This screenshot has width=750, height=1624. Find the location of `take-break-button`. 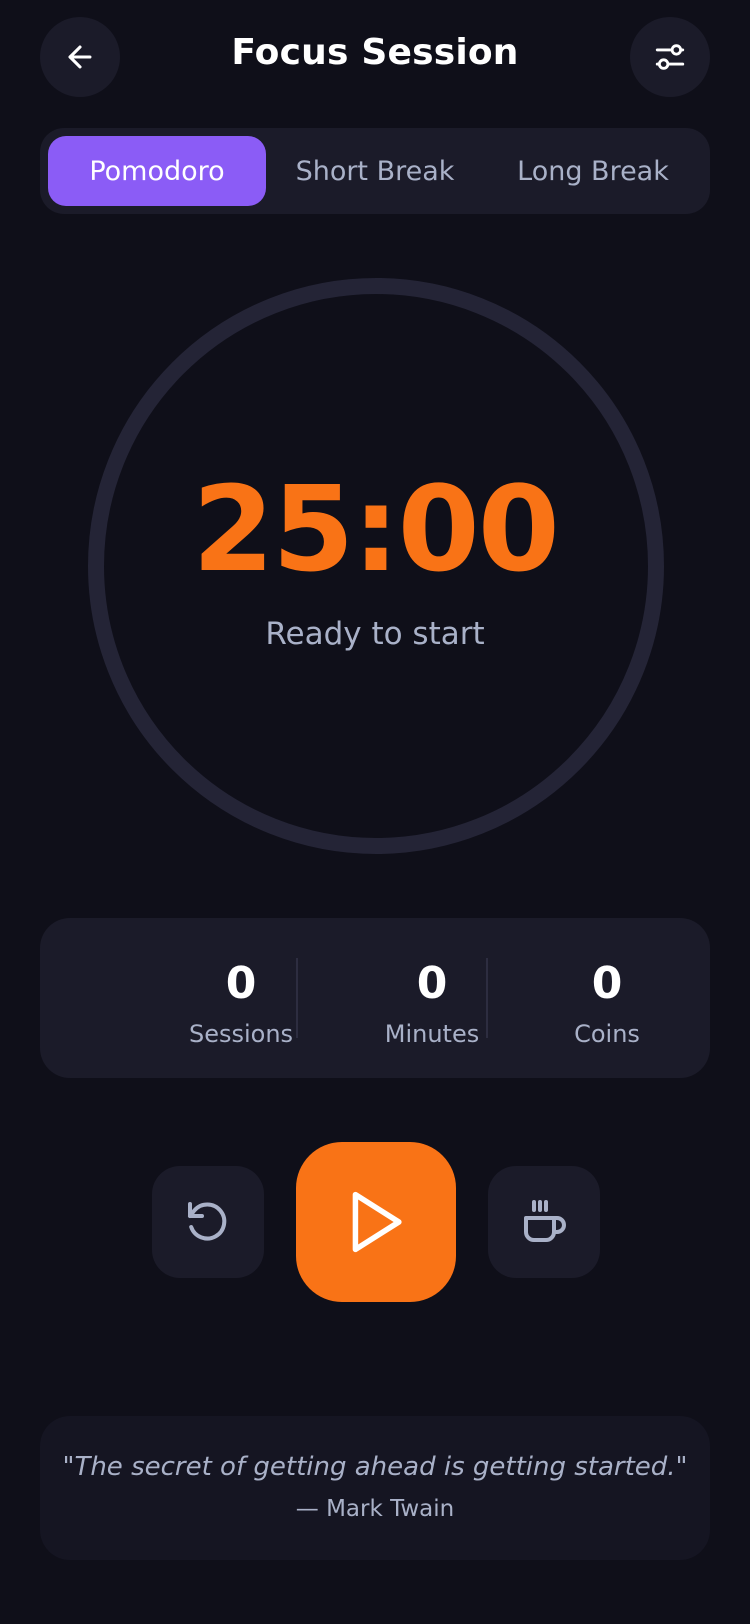

take-break-button is located at coordinates (544, 1222).